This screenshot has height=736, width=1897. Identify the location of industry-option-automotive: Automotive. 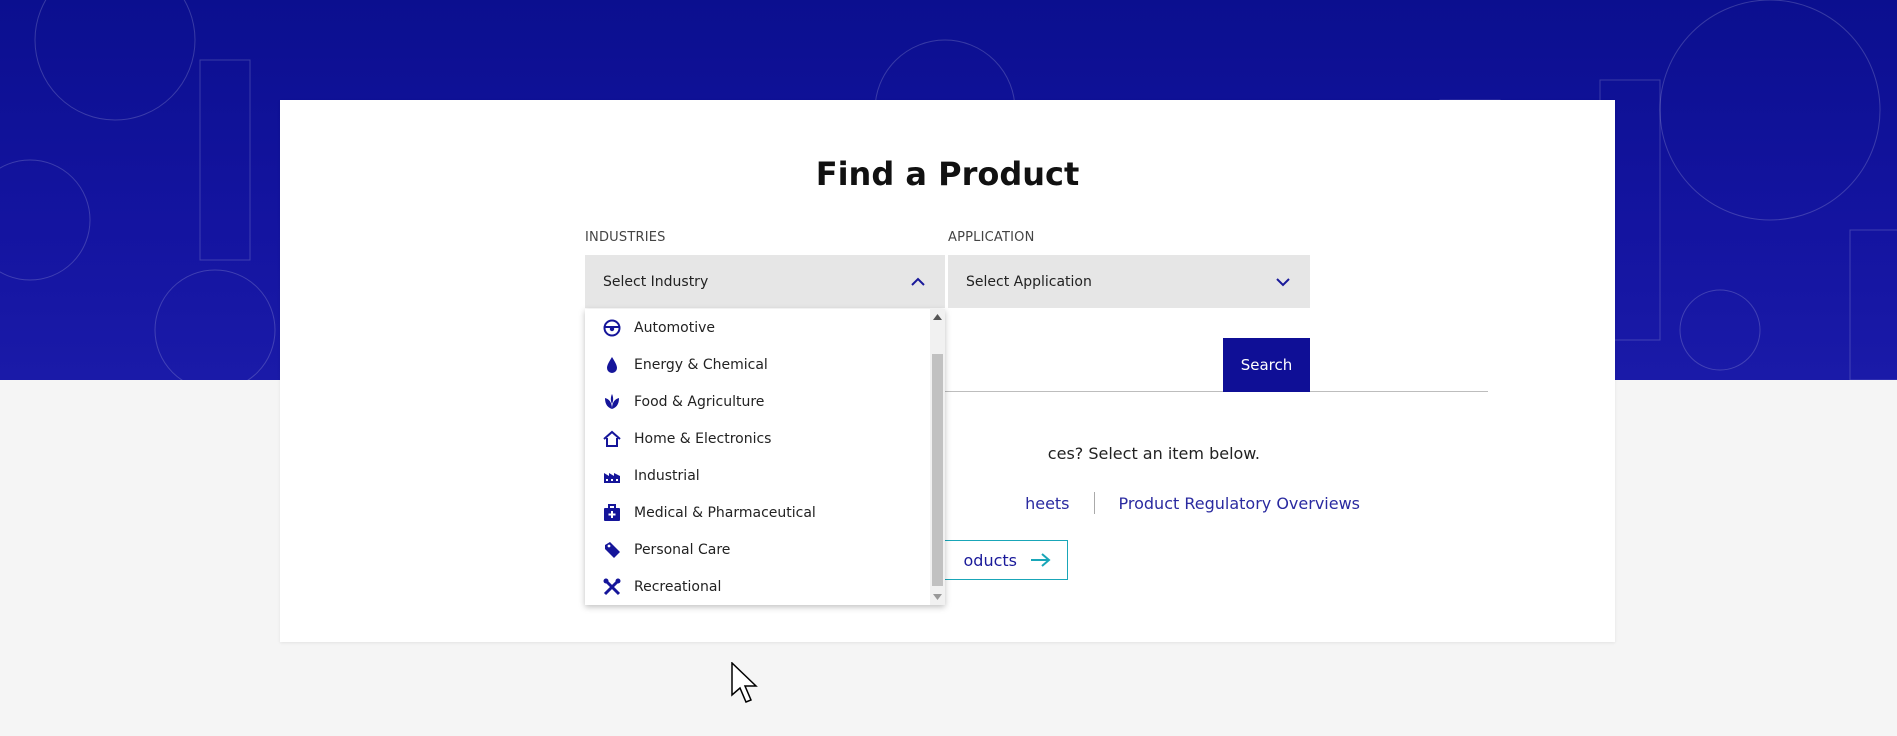
(757, 327).